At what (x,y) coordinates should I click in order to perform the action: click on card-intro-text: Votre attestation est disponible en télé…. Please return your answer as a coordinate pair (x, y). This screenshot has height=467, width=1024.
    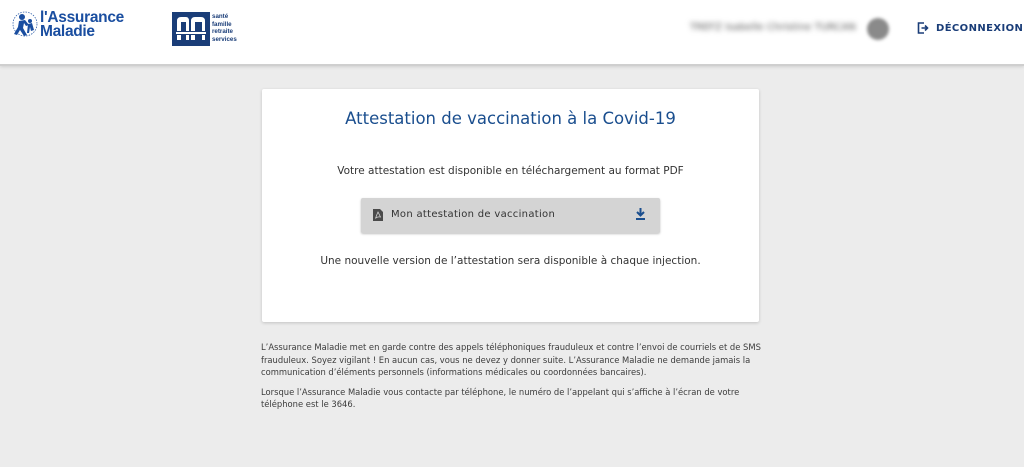
    Looking at the image, I should click on (510, 171).